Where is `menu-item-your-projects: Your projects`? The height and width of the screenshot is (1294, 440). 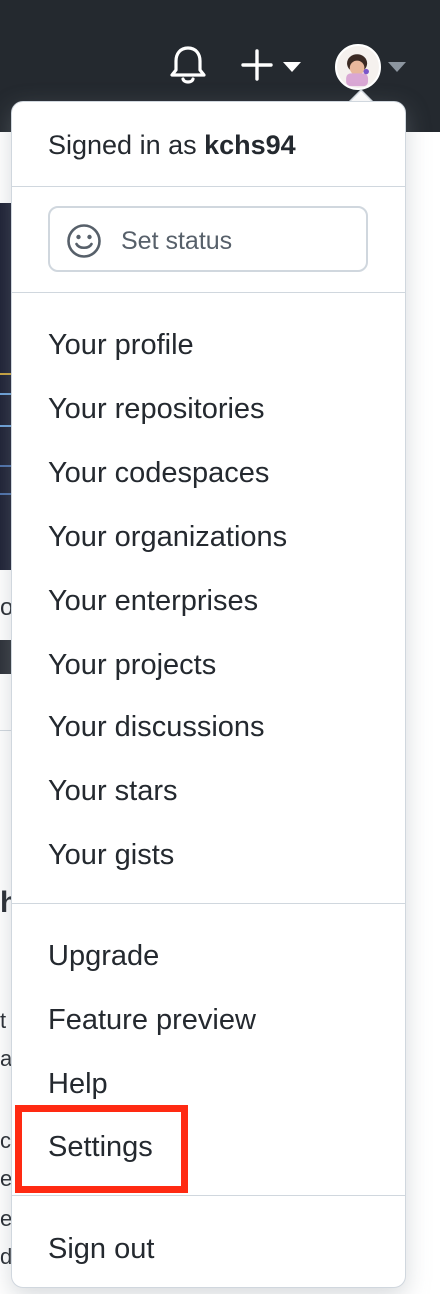
menu-item-your-projects: Your projects is located at coordinates (132, 665).